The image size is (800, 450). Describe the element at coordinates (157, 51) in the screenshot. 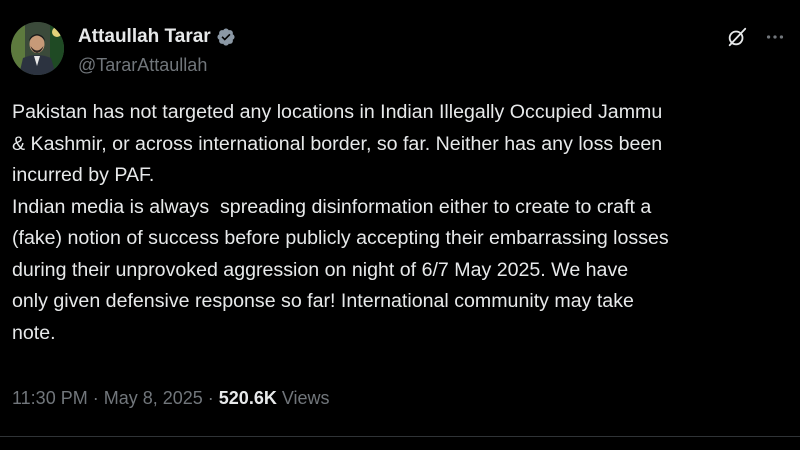

I see `author-block: Attaullah Tarar @TararAttaullah` at that location.